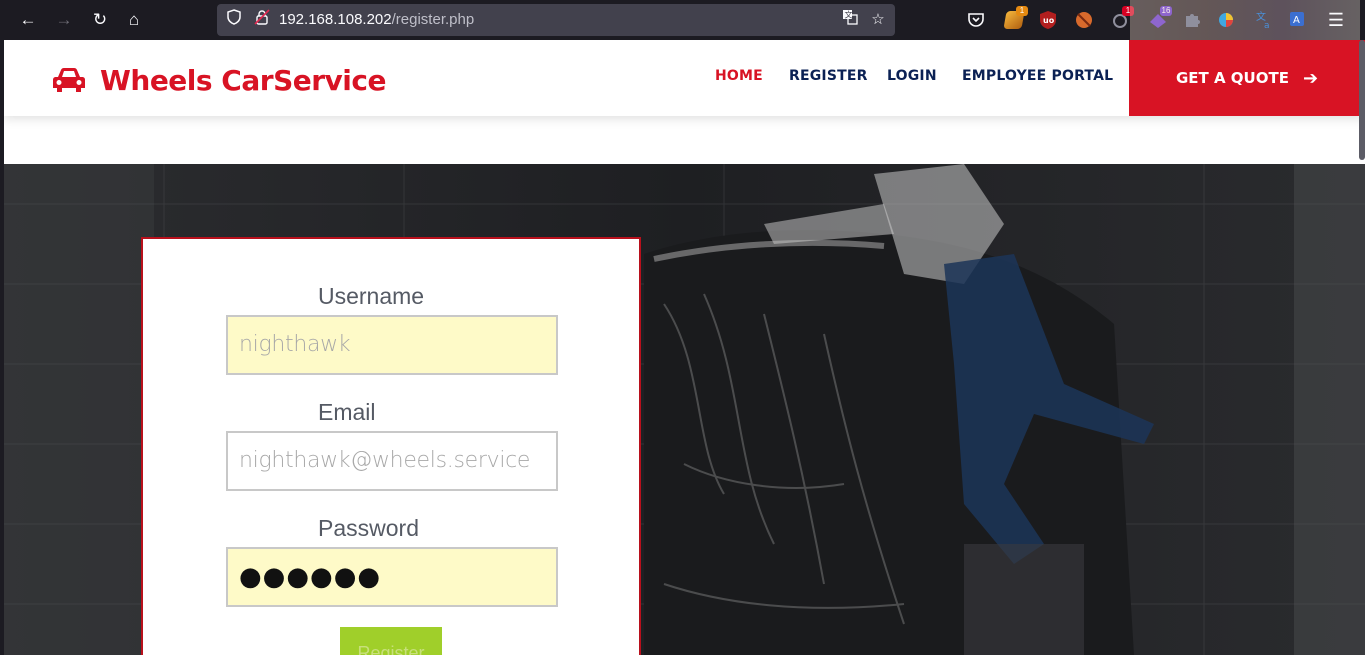 This screenshot has width=1365, height=655. What do you see at coordinates (1192, 20) in the screenshot?
I see `puzzle-icon` at bounding box center [1192, 20].